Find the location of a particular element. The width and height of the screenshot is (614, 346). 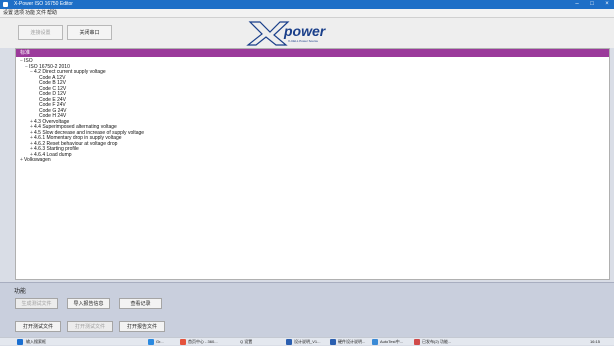

import-report-info-button: 导入报告信息 is located at coordinates (88, 303).